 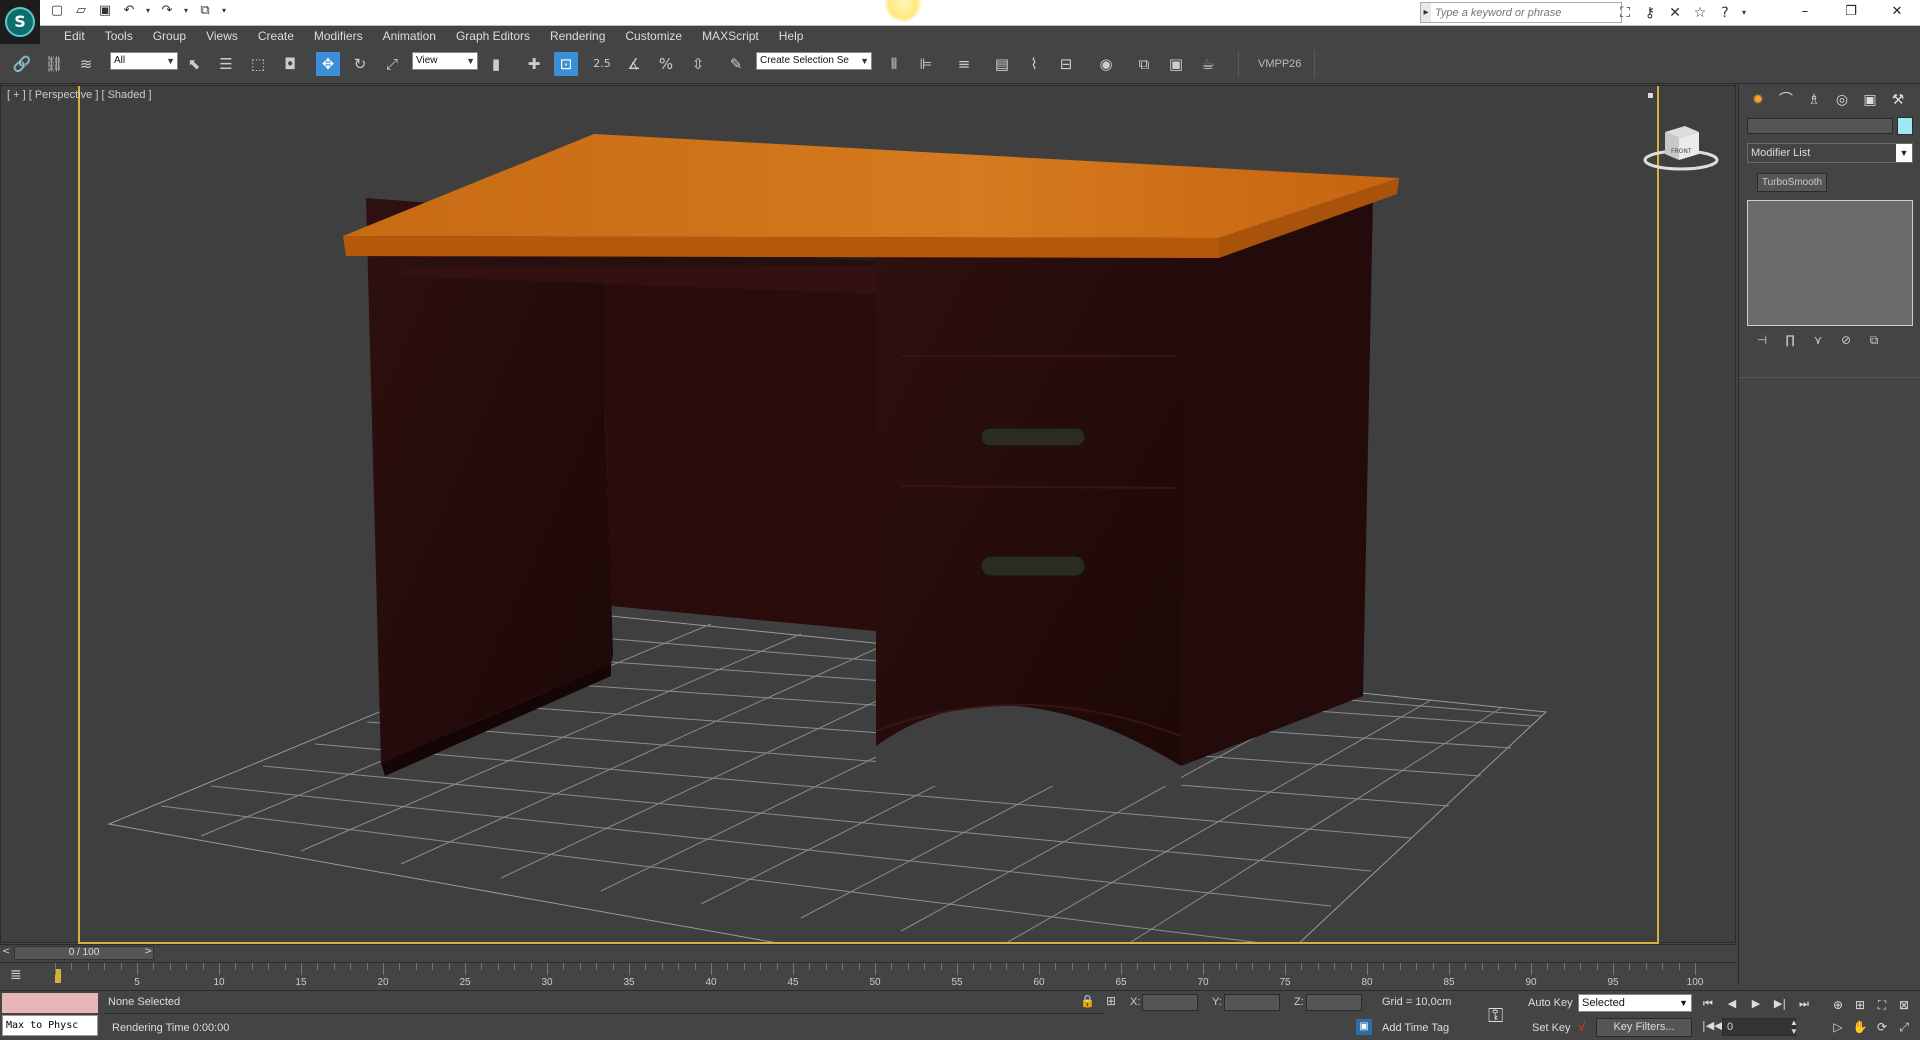 I want to click on align-icon: ⊫, so click(x=926, y=64).